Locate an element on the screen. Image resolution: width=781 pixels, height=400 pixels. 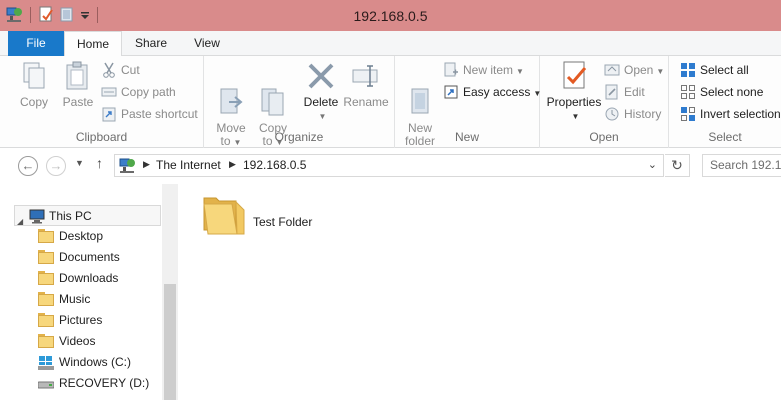
paste-icon is located at coordinates (78, 76).